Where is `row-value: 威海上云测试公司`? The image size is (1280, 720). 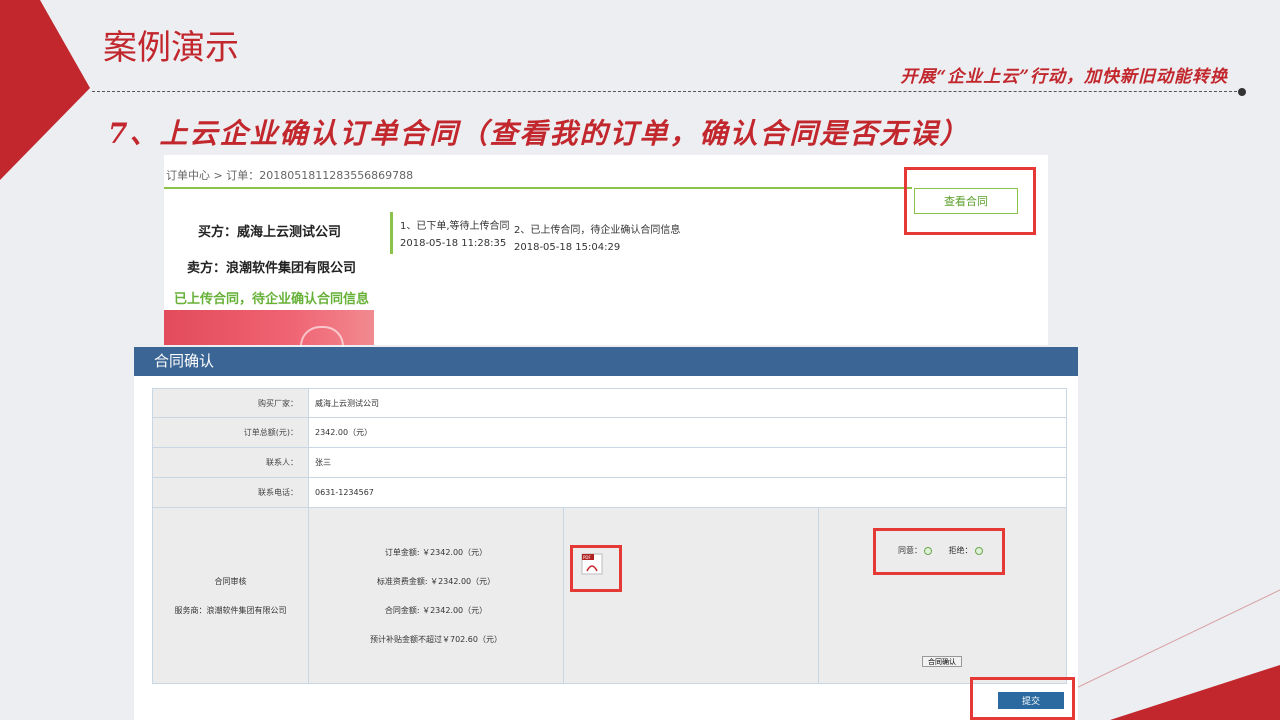 row-value: 威海上云测试公司 is located at coordinates (687, 403).